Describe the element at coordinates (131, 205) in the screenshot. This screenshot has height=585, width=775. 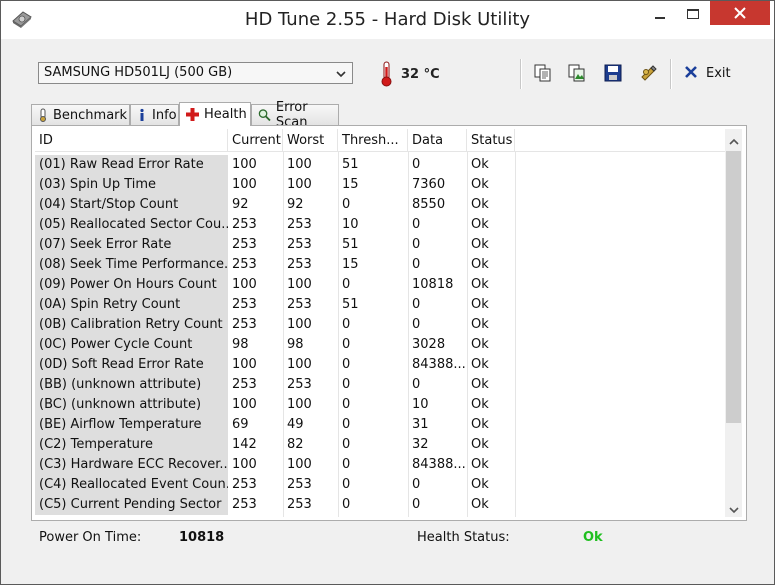
I see `cell-id: (04) Start/Stop Count` at that location.